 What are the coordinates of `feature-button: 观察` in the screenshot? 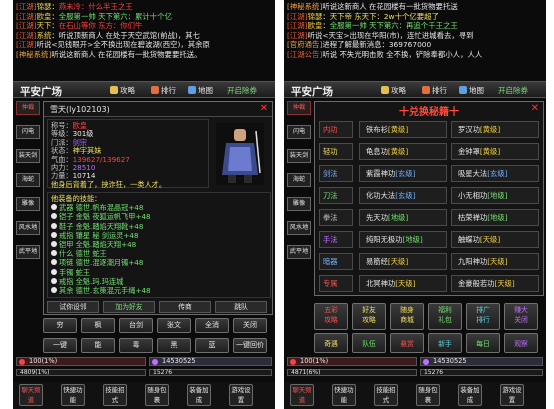 It's located at (521, 343).